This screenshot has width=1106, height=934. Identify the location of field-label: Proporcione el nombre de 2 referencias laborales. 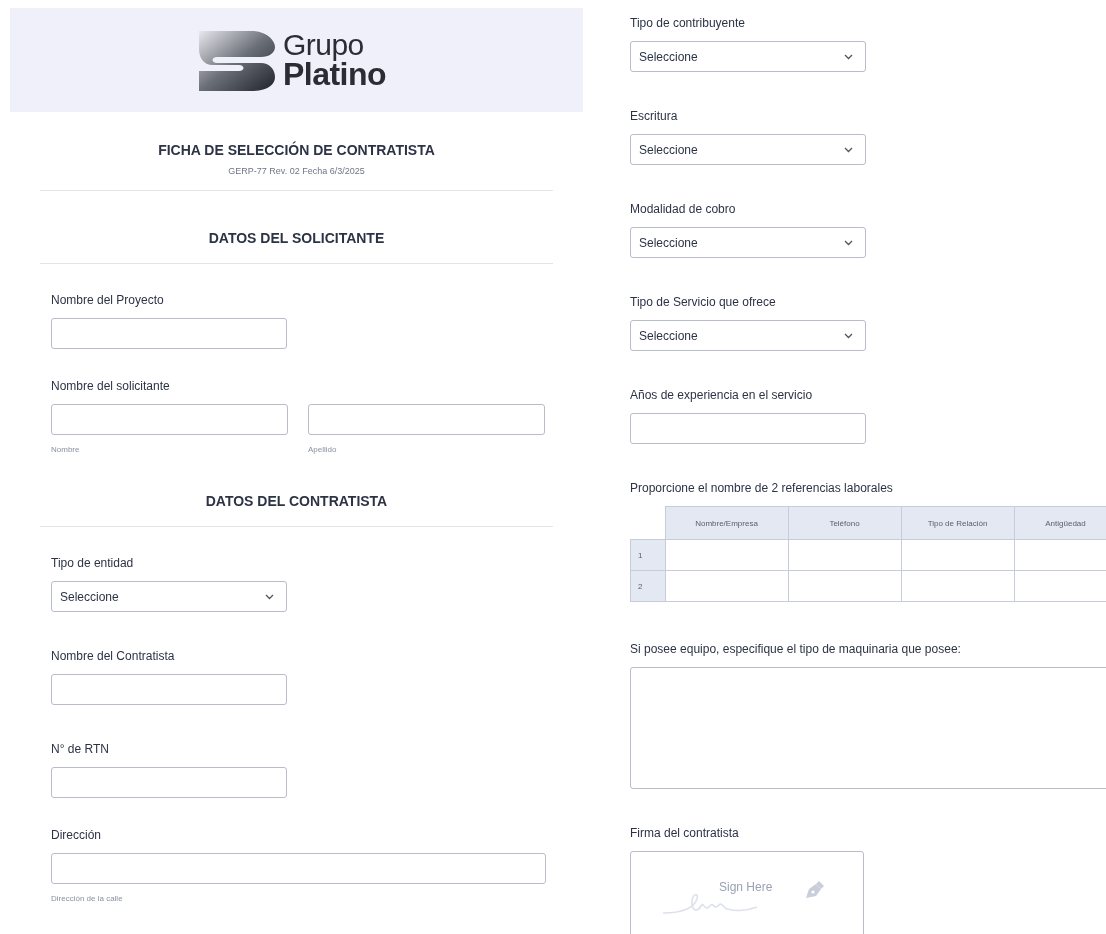
(762, 488).